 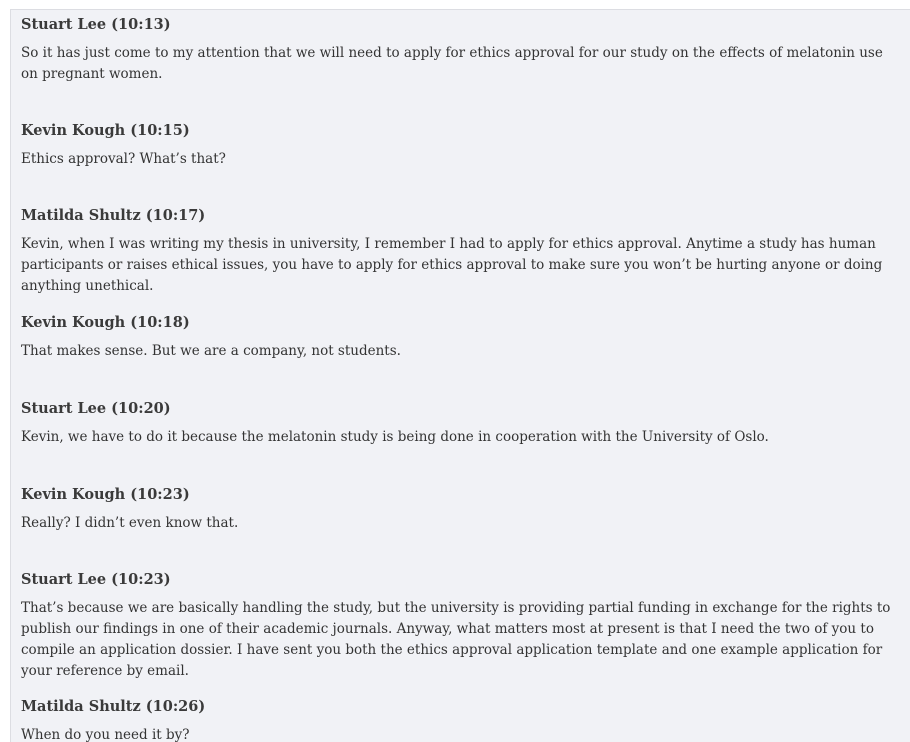 What do you see at coordinates (96, 408) in the screenshot?
I see `message-sender: Stuart Lee (10:20)` at bounding box center [96, 408].